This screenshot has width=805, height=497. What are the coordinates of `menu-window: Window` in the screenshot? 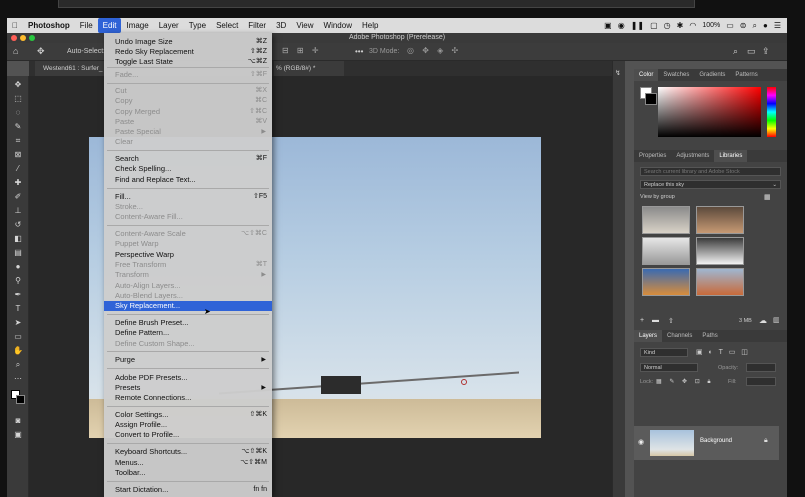 It's located at (338, 25).